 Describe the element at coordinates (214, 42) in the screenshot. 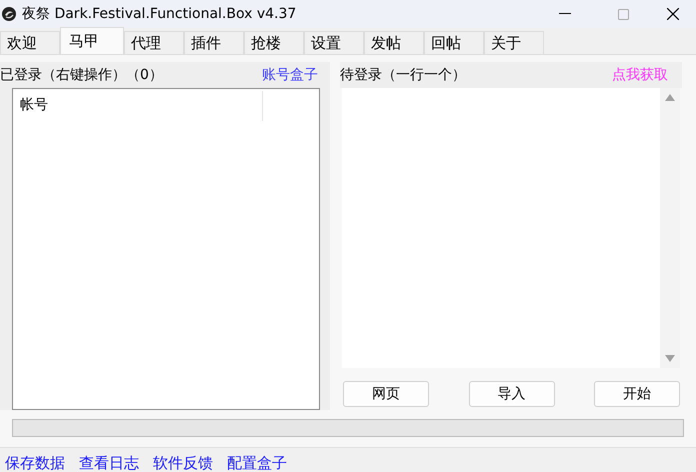

I see `tab: 插件` at that location.